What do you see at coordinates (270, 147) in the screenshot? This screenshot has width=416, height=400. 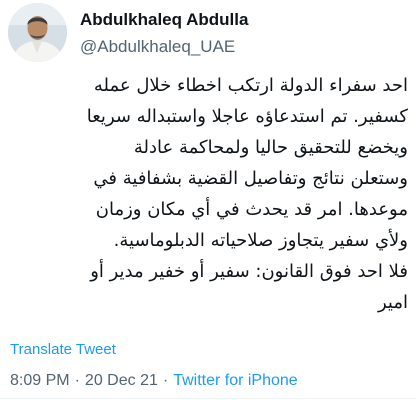 I see `tweet-text-line: ويخضع للتحقيق حاليا ولمحاكمة عادلة` at bounding box center [270, 147].